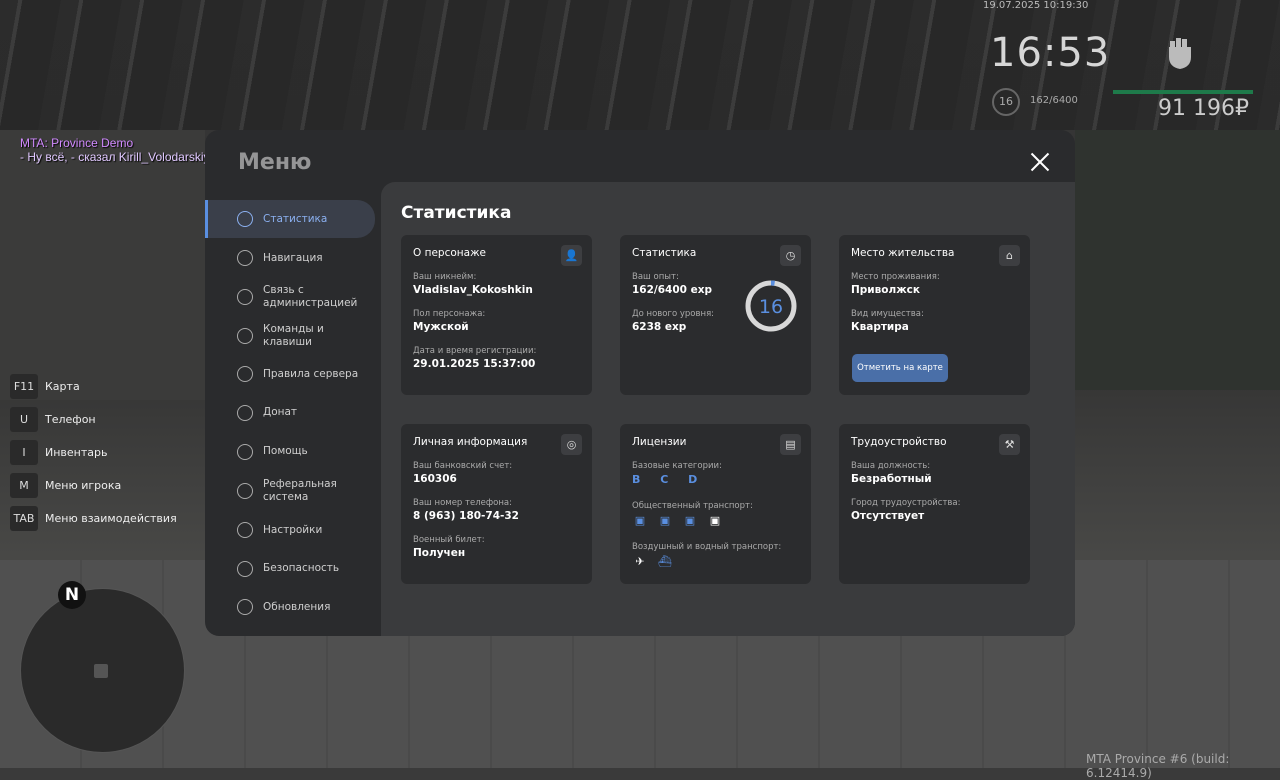 This screenshot has width=1280, height=780. What do you see at coordinates (24, 452) in the screenshot?
I see `hotkey-key: I` at bounding box center [24, 452].